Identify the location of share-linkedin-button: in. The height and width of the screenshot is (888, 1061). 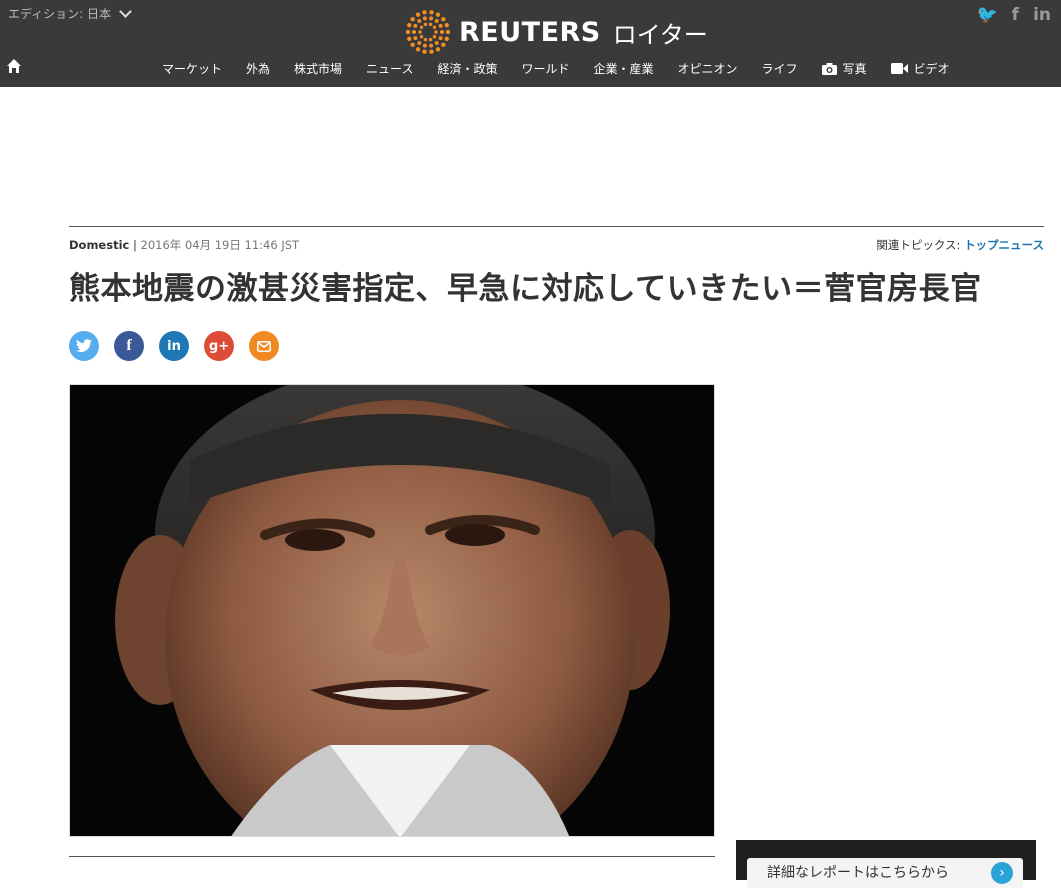
(174, 346).